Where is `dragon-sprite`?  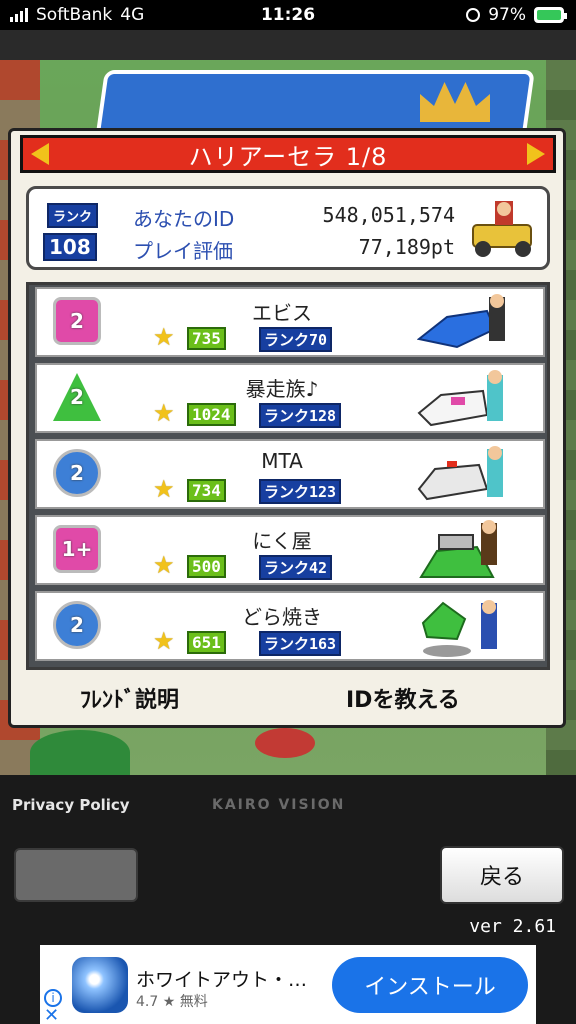 dragon-sprite is located at coordinates (459, 628).